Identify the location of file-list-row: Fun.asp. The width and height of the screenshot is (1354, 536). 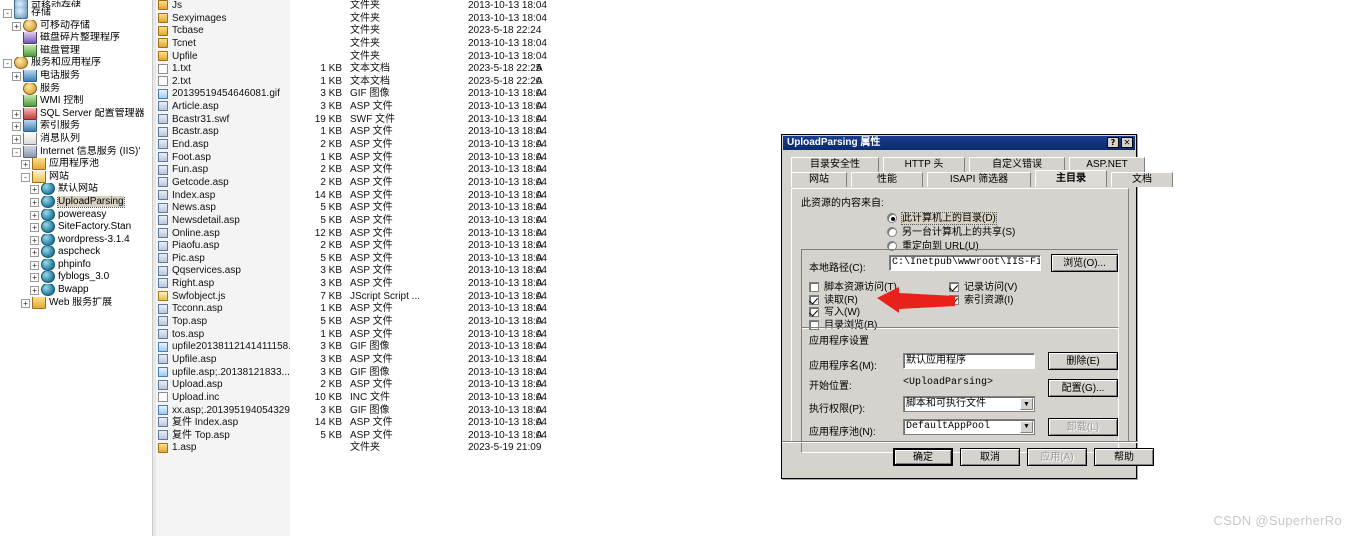
(223, 170).